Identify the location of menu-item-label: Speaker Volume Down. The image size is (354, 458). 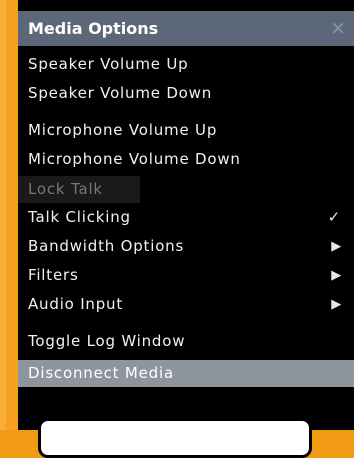
(120, 93).